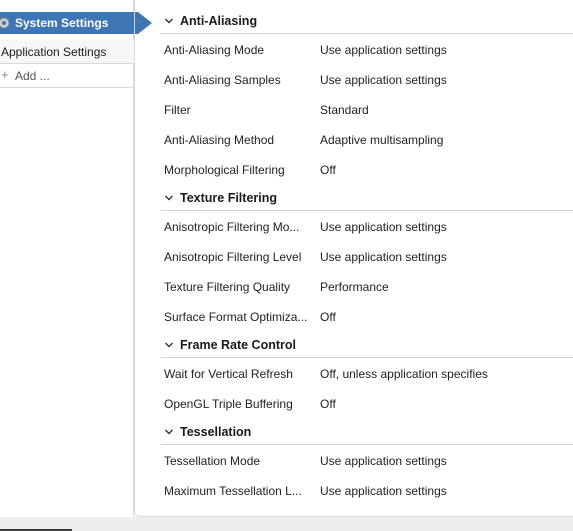 This screenshot has width=573, height=531. Describe the element at coordinates (212, 461) in the screenshot. I see `setting-name: Tessellation Mode` at that location.